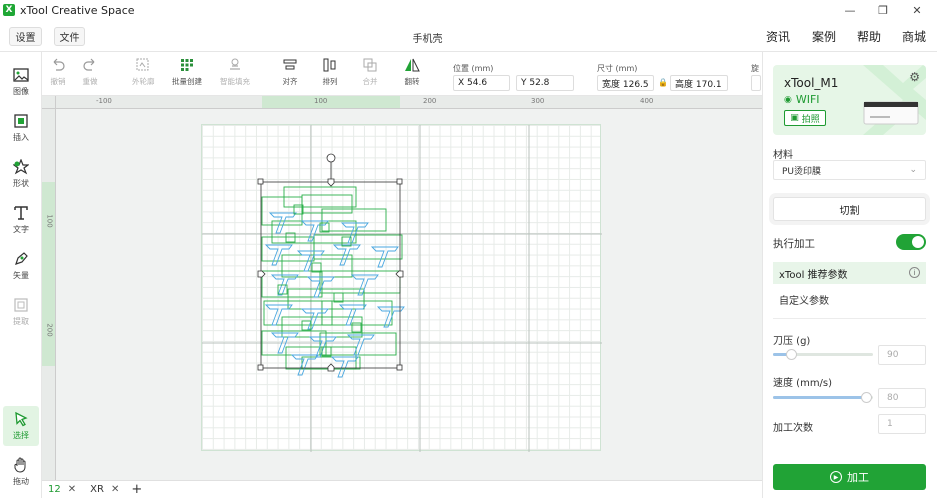 The height and width of the screenshot is (498, 937). I want to click on height-field: 高度 170.1, so click(699, 83).